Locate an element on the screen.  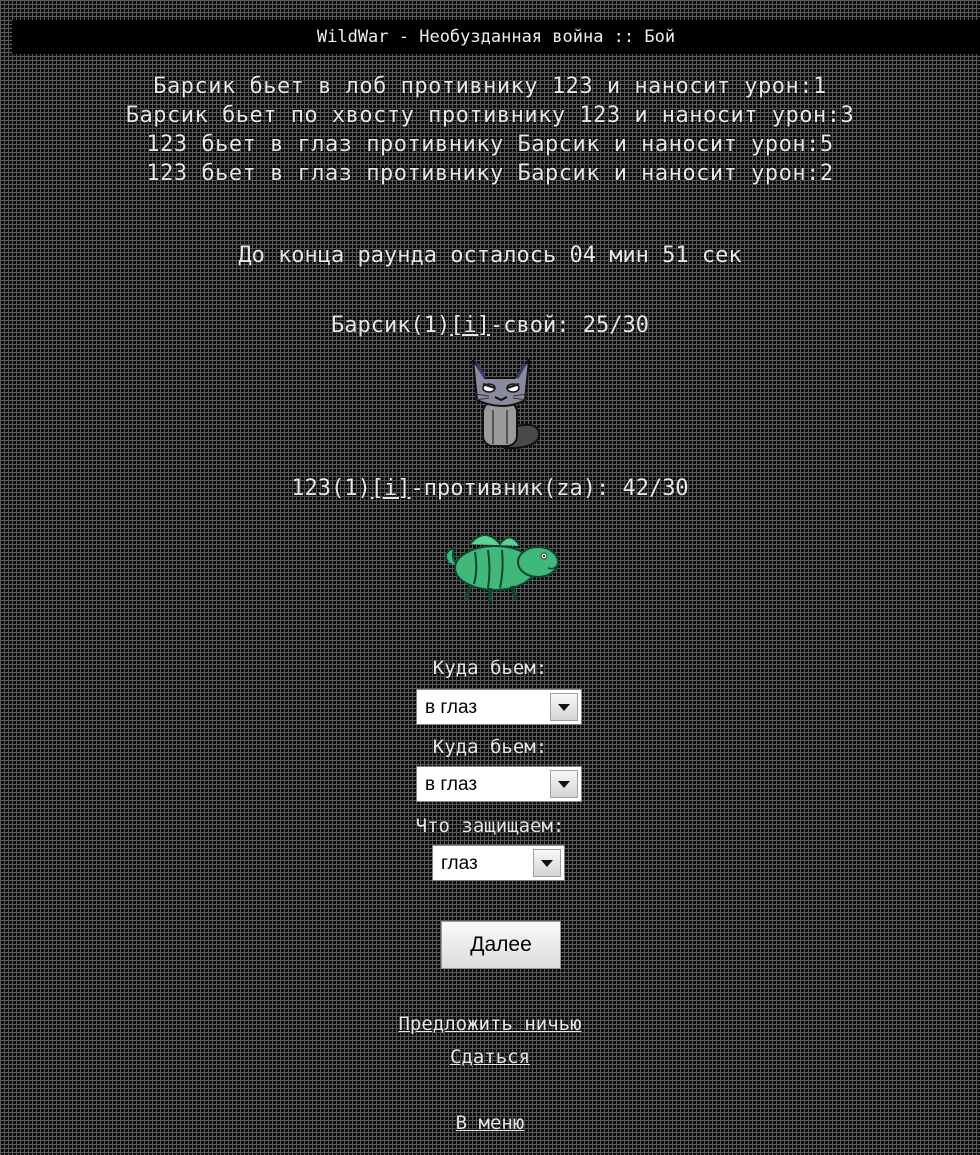
attack2-select: в глаз is located at coordinates (499, 784).